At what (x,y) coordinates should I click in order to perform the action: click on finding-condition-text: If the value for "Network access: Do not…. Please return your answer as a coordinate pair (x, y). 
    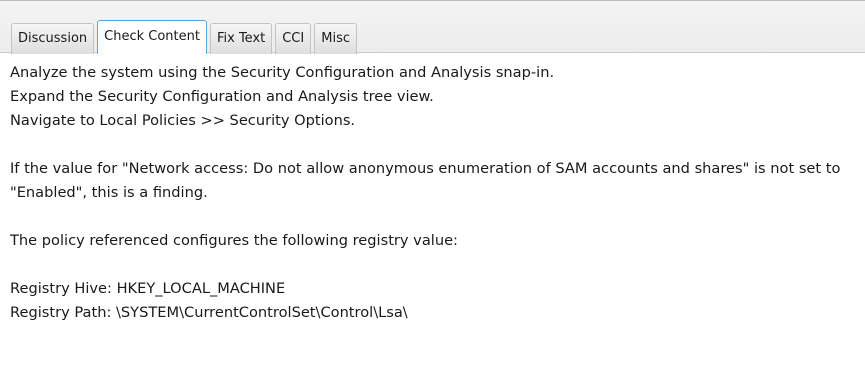
    Looking at the image, I should click on (425, 180).